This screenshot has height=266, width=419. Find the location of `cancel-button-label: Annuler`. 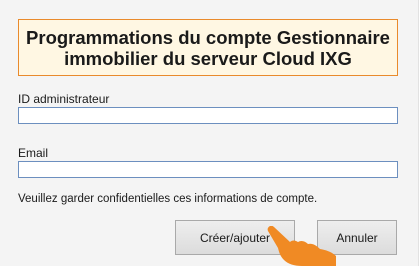

cancel-button-label: Annuler is located at coordinates (357, 237).